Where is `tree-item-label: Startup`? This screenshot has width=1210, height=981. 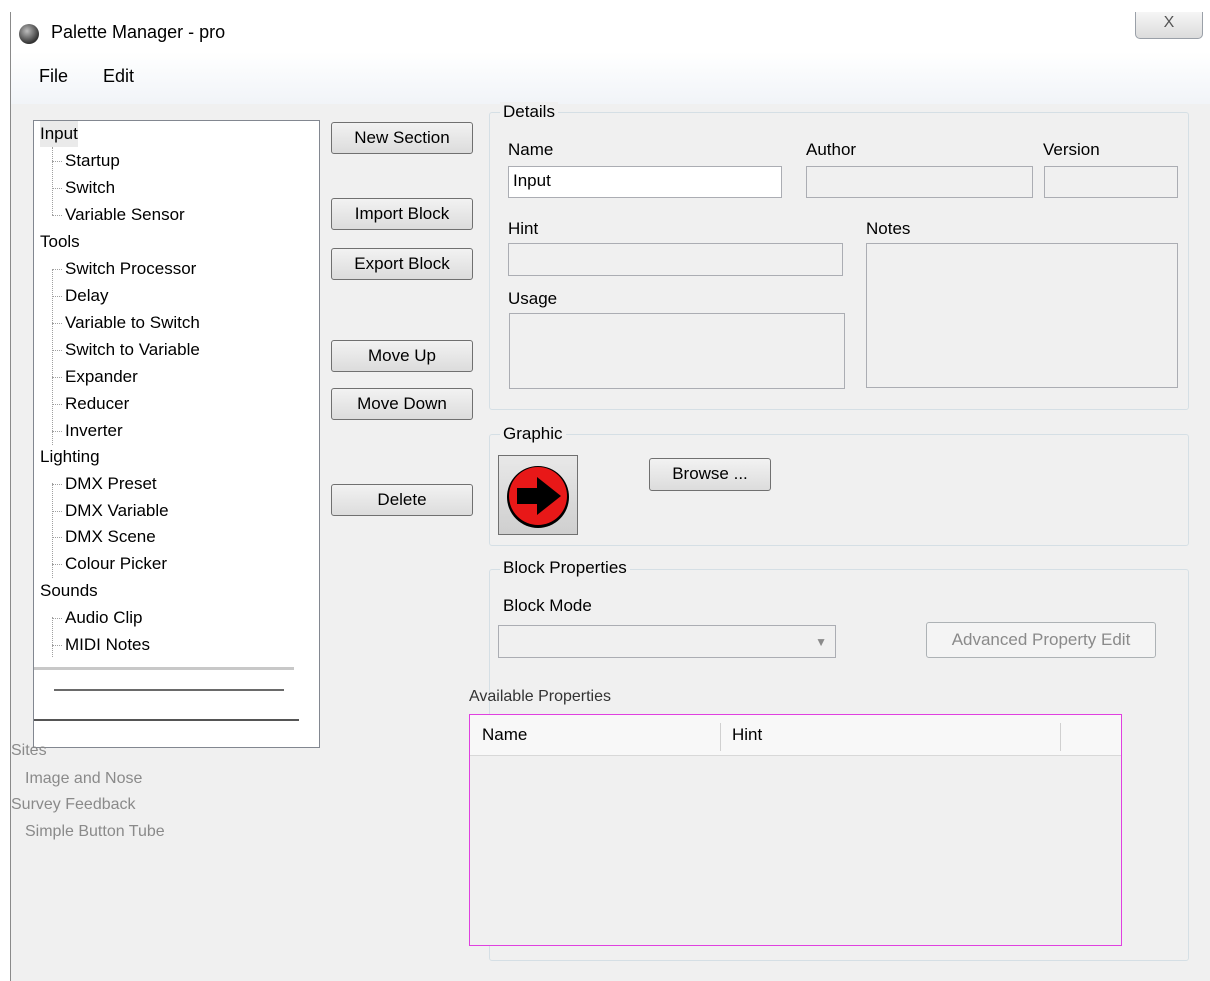 tree-item-label: Startup is located at coordinates (92, 160).